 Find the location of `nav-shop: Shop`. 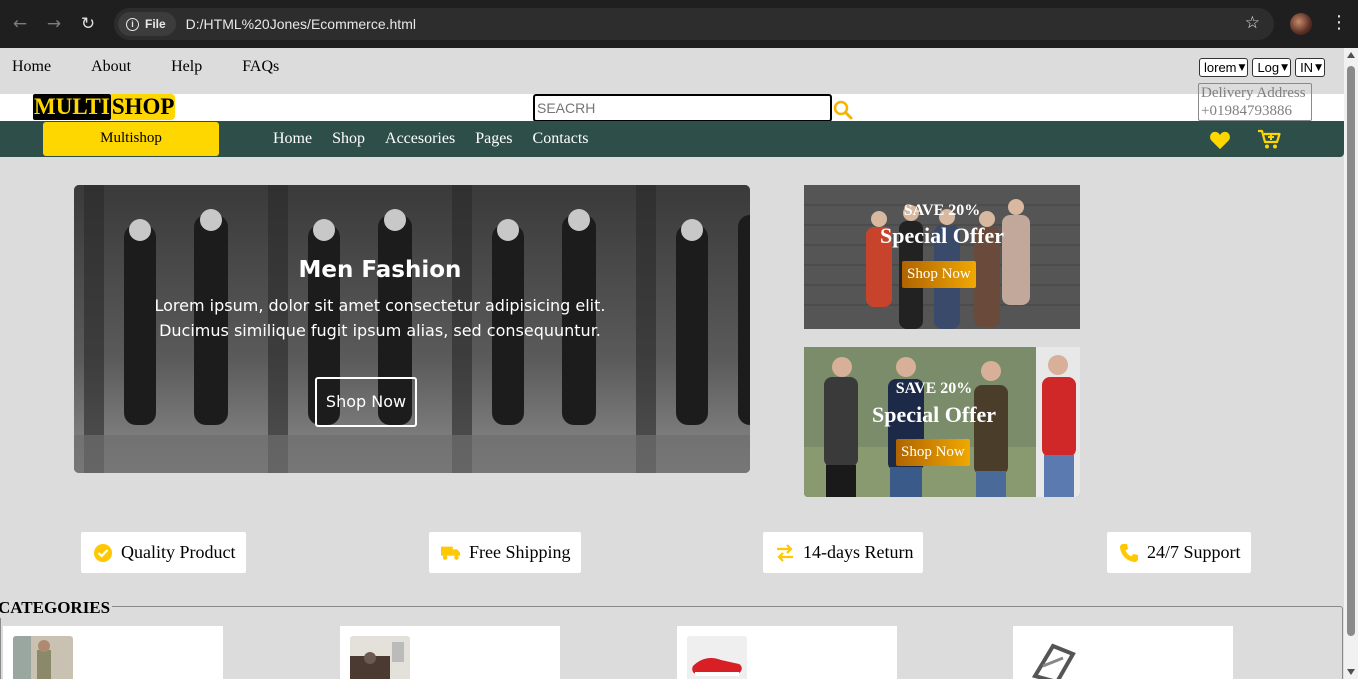

nav-shop: Shop is located at coordinates (348, 139).